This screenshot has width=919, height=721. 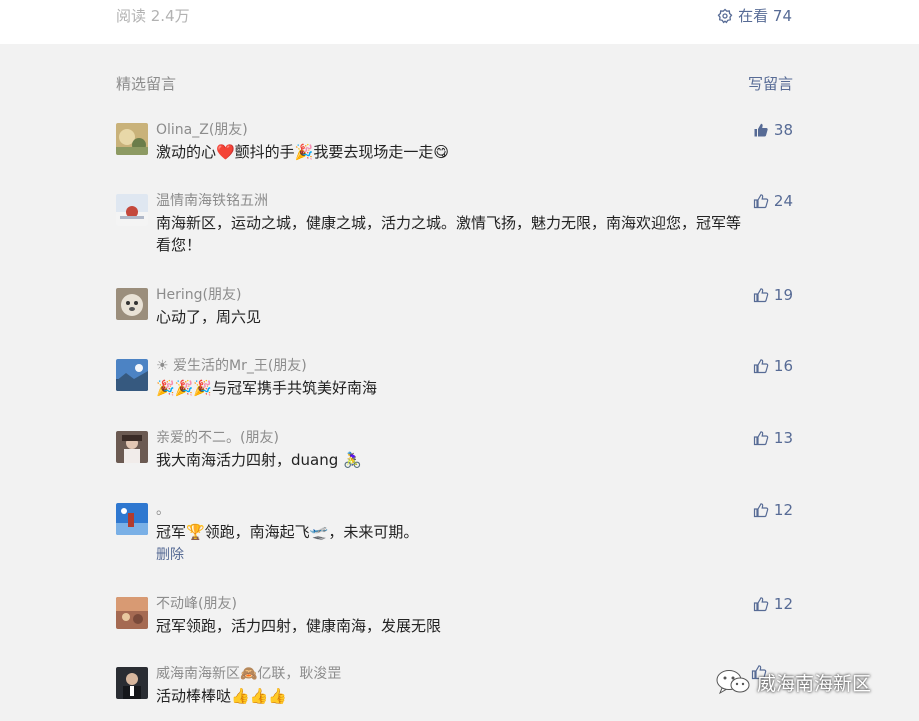 I want to click on delete-comment-link: 删除, so click(x=451, y=555).